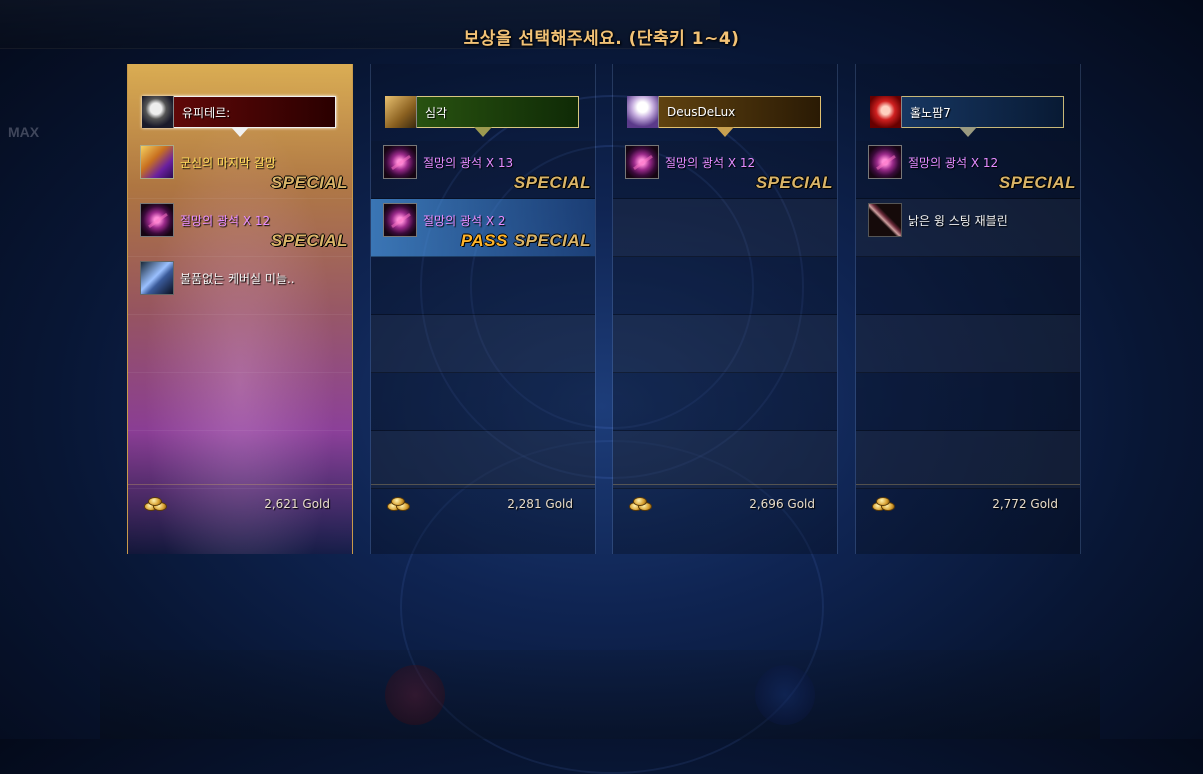 This screenshot has height=774, width=1203. Describe the element at coordinates (157, 162) in the screenshot. I see `treasure-box-icon` at that location.